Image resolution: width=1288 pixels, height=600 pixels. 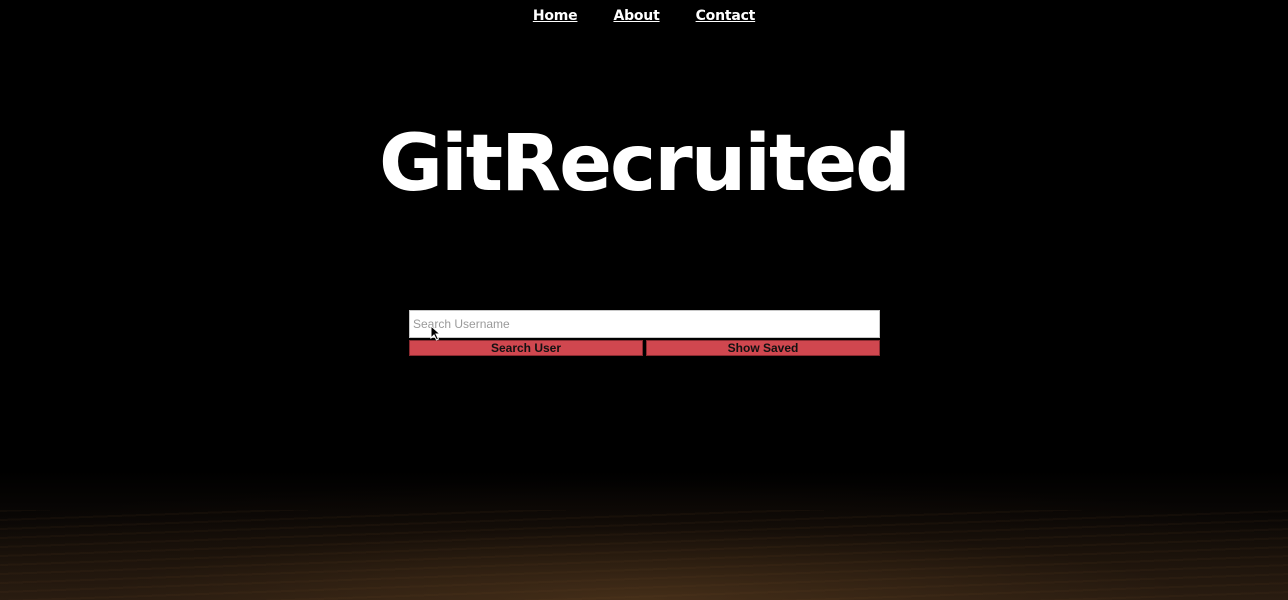 I want to click on search-username-input, so click(x=644, y=324).